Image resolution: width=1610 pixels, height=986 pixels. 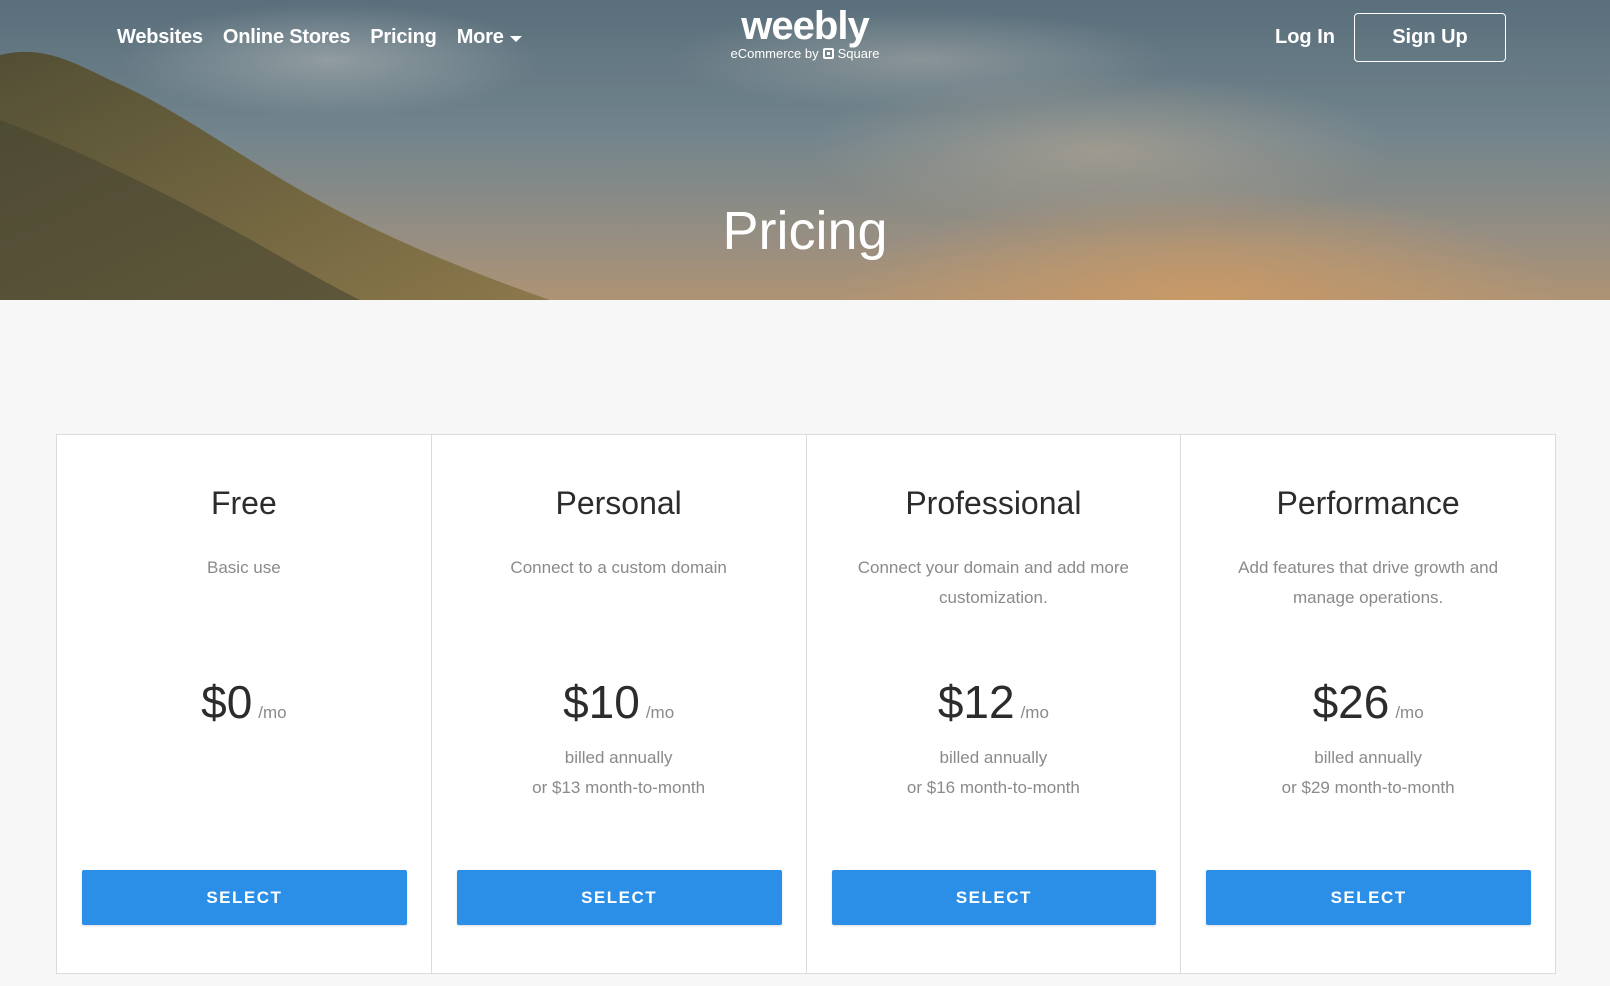 What do you see at coordinates (1368, 787) in the screenshot?
I see `billing-monthly: or $29 month-to-month` at bounding box center [1368, 787].